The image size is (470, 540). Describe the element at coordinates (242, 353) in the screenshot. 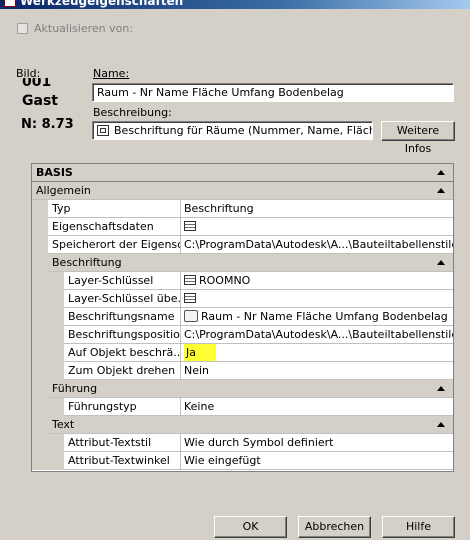

I see `property-auf-objekt-beschraenken: Auf Objekt beschrä... Ja` at that location.